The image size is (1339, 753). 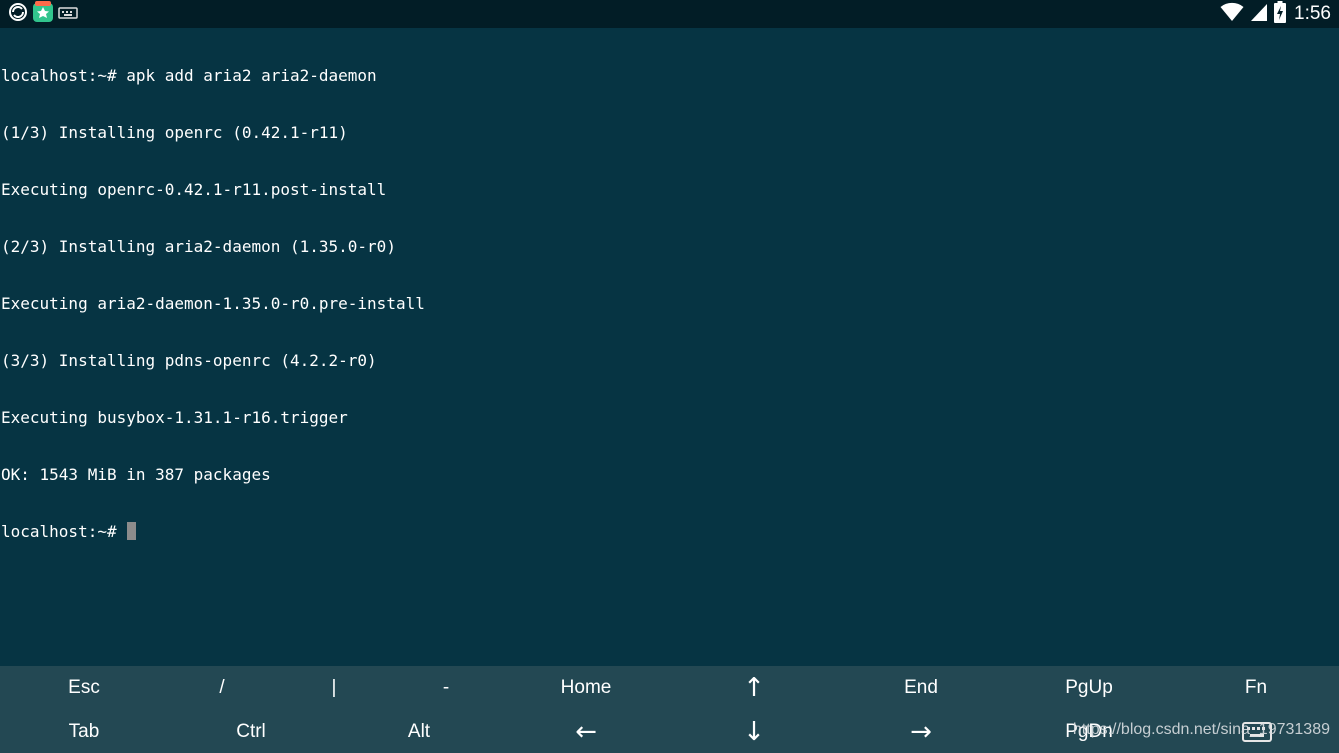 What do you see at coordinates (586, 687) in the screenshot?
I see `key-home: Home` at bounding box center [586, 687].